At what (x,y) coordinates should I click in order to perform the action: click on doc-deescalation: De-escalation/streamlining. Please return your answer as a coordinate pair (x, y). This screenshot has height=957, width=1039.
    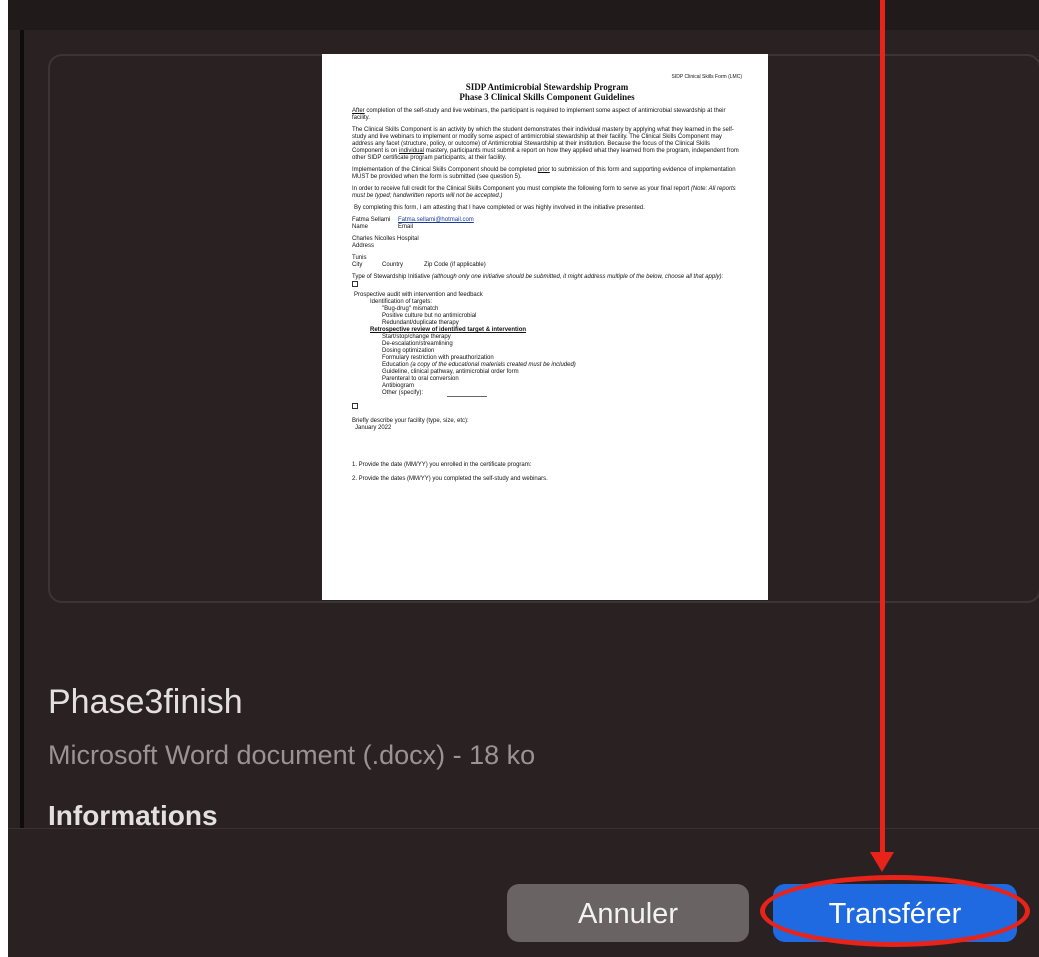
    Looking at the image, I should click on (417, 344).